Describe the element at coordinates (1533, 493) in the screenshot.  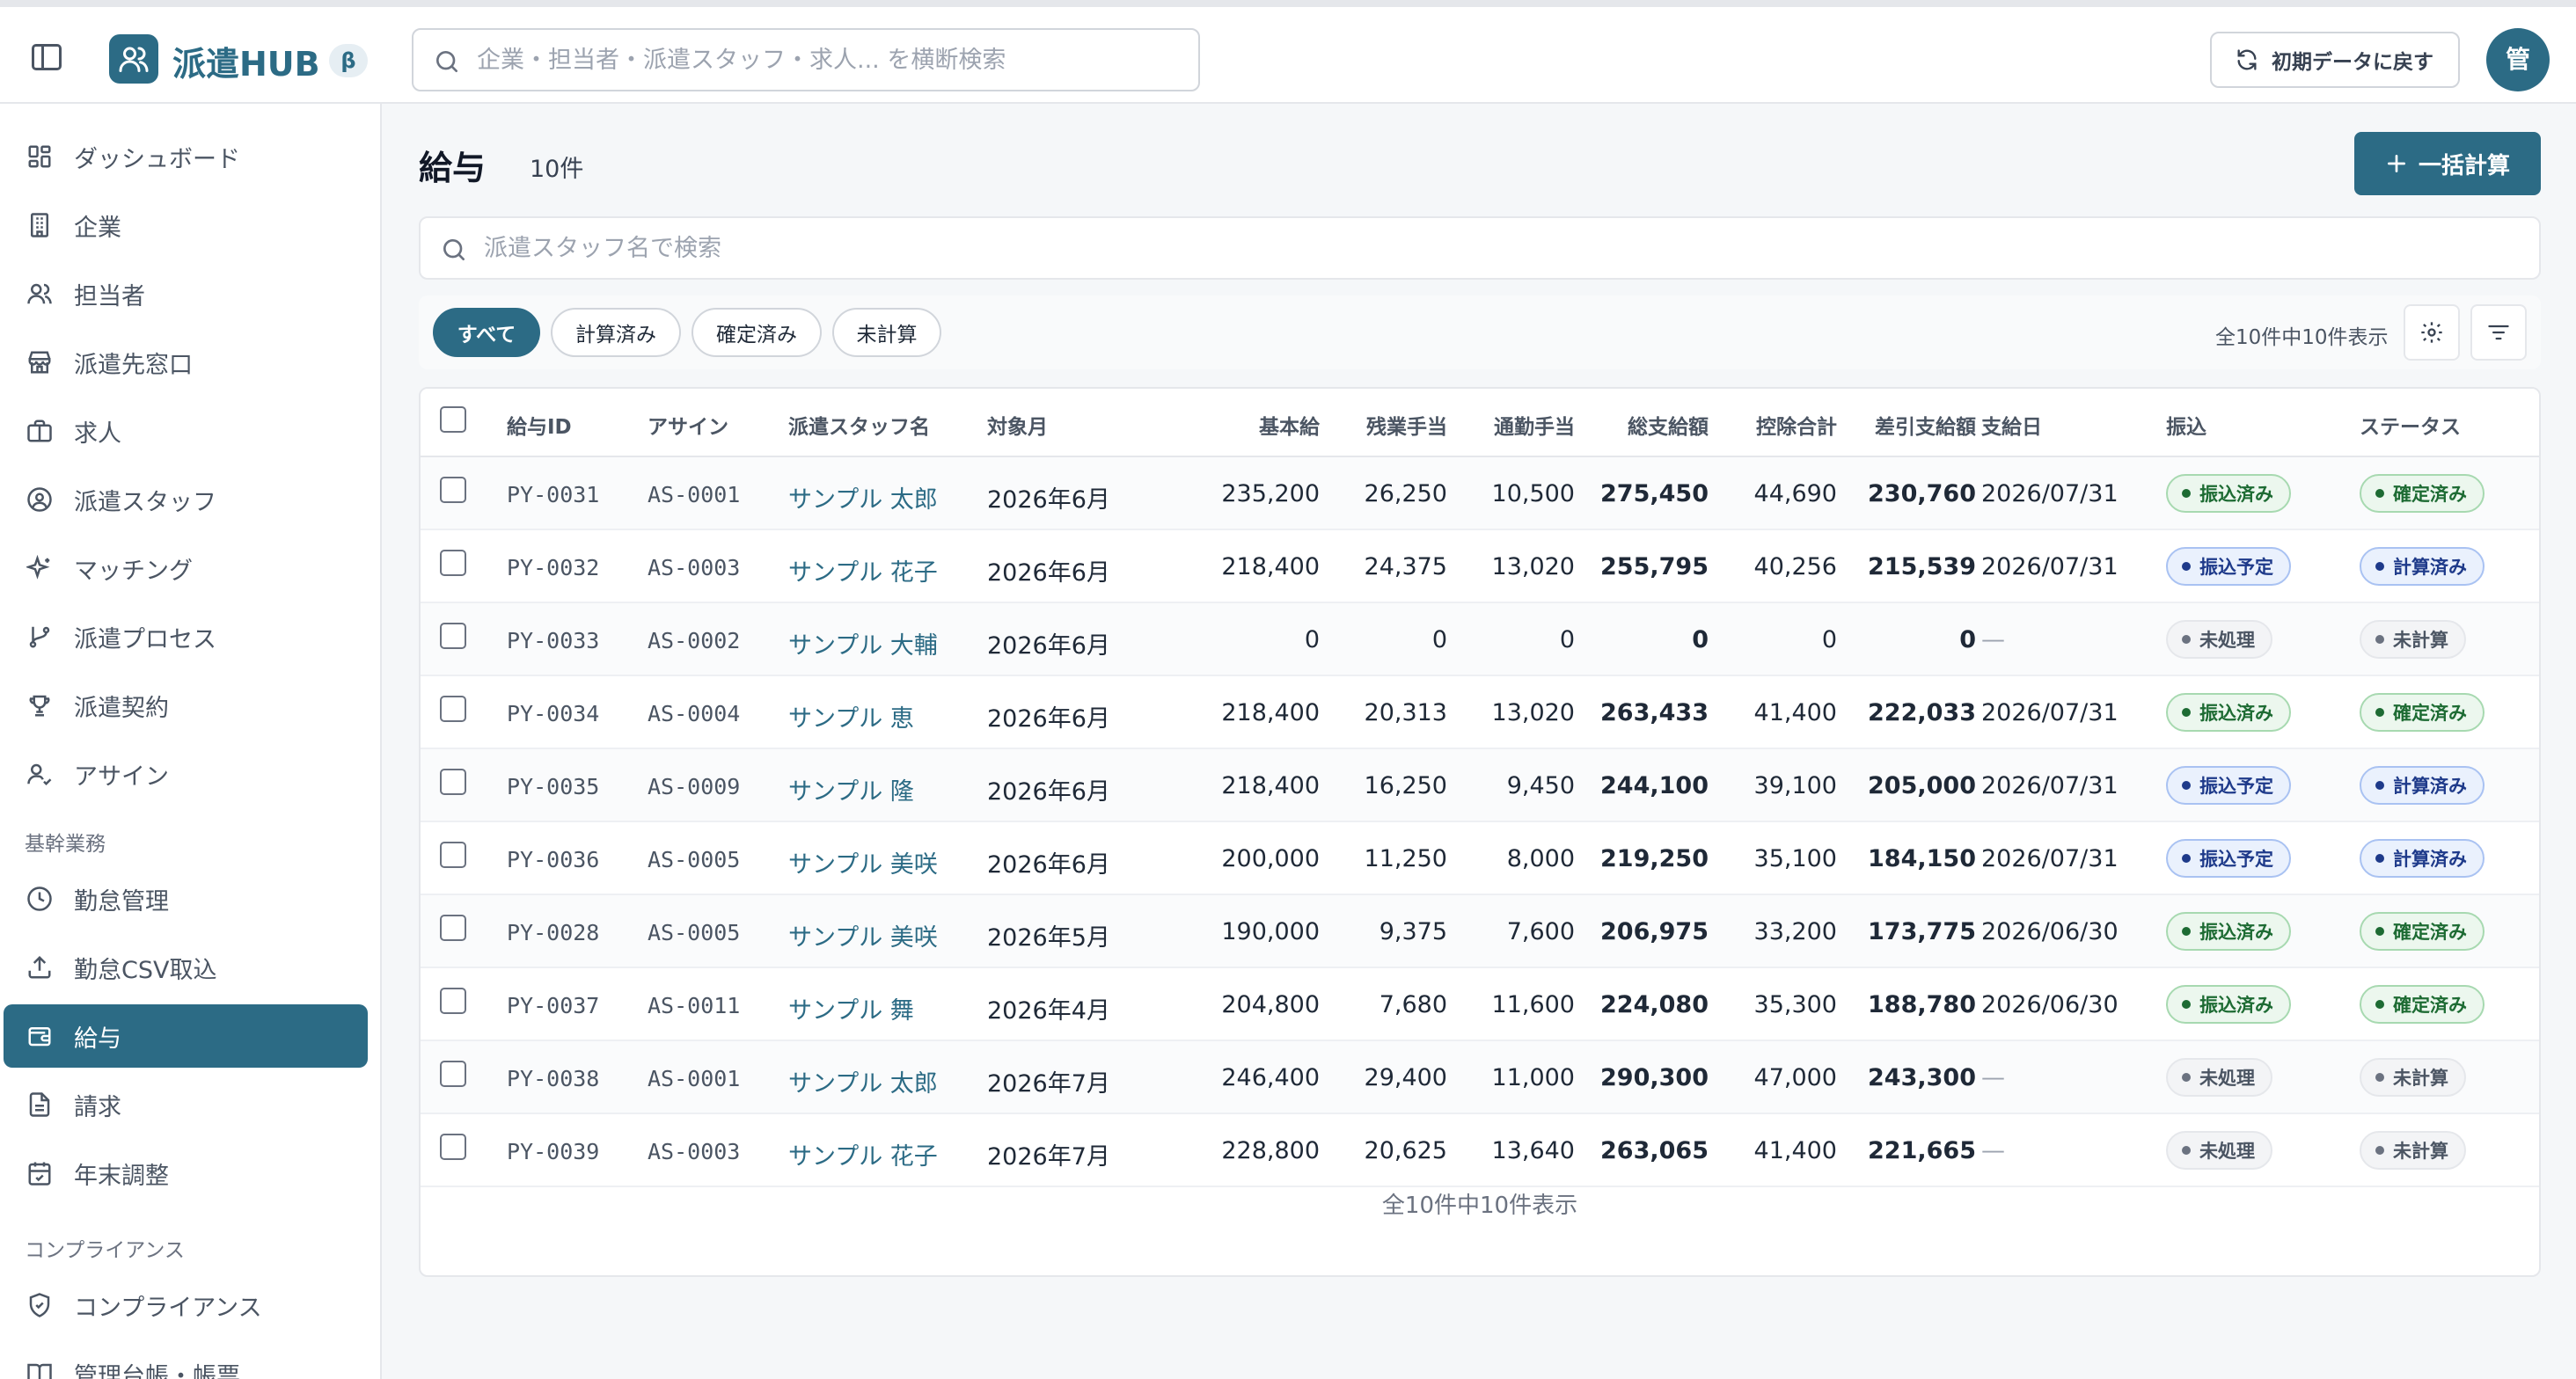
I see `cell-commute: 10,500` at that location.